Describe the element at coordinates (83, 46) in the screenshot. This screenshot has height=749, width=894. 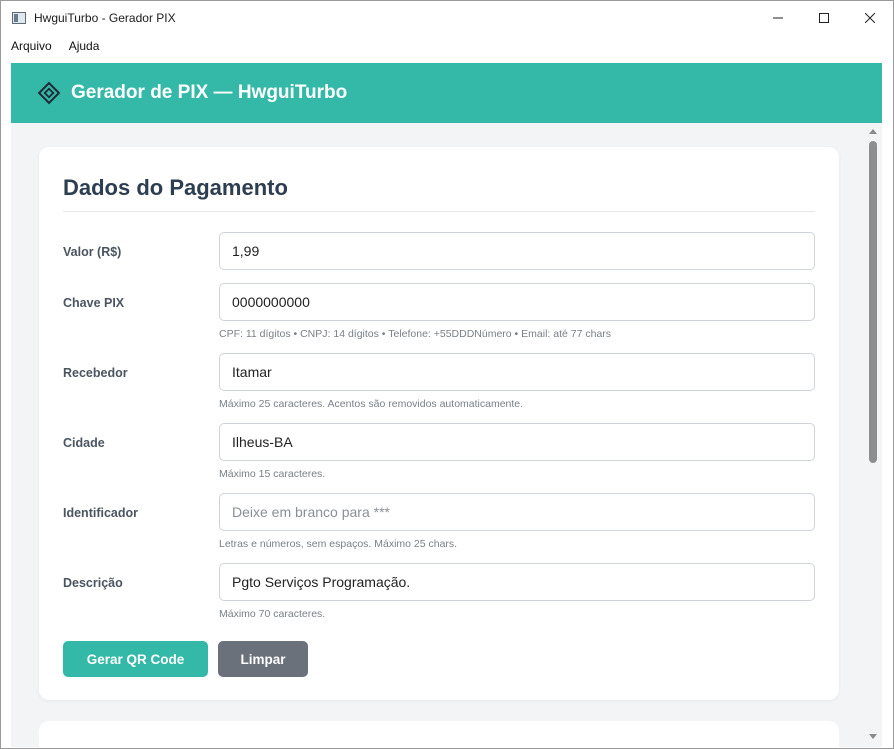
I see `menu-ajuda: Ajuda` at that location.